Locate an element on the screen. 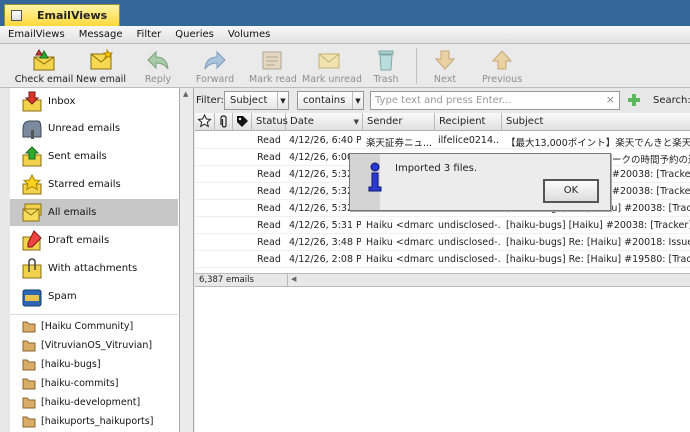 Image resolution: width=690 pixels, height=432 pixels. title-bar: EmailViews is located at coordinates (345, 13).